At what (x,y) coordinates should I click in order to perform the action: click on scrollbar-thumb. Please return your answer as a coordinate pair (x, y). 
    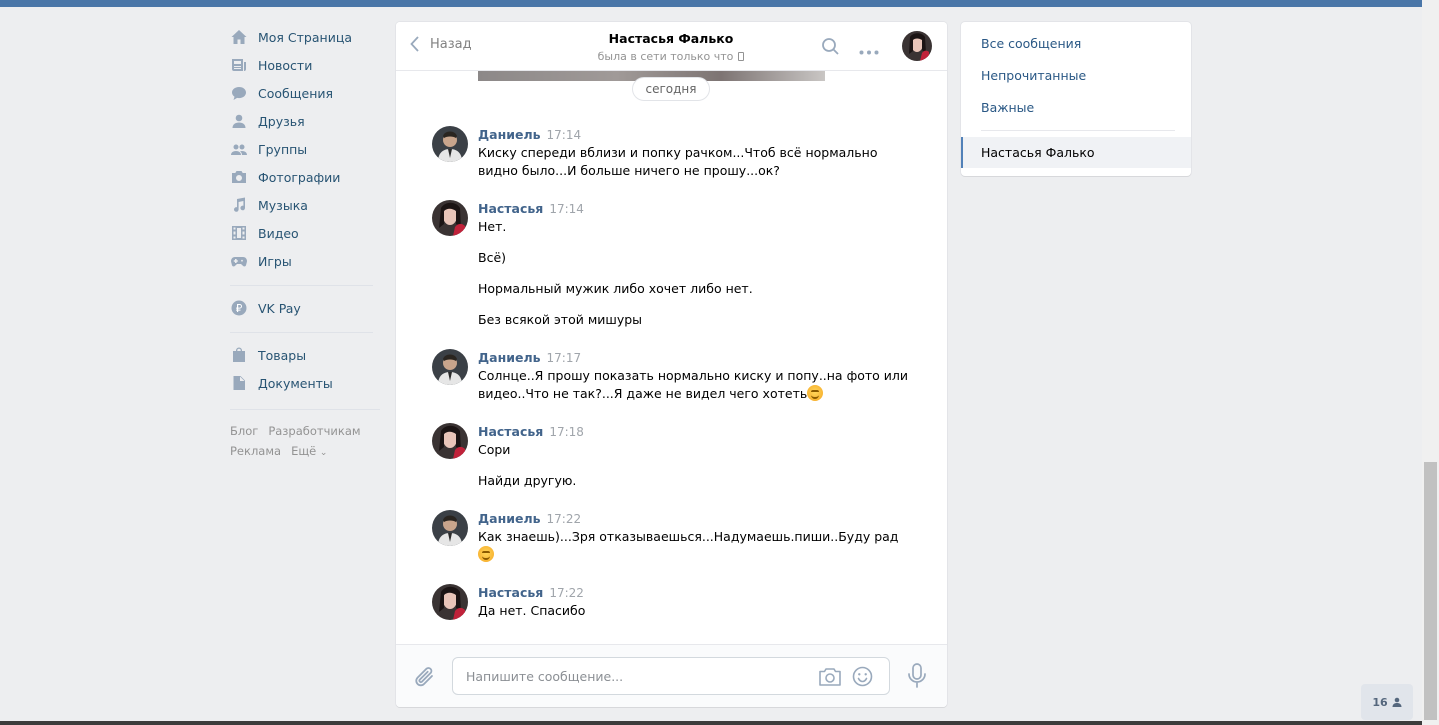
    Looking at the image, I should click on (1430, 591).